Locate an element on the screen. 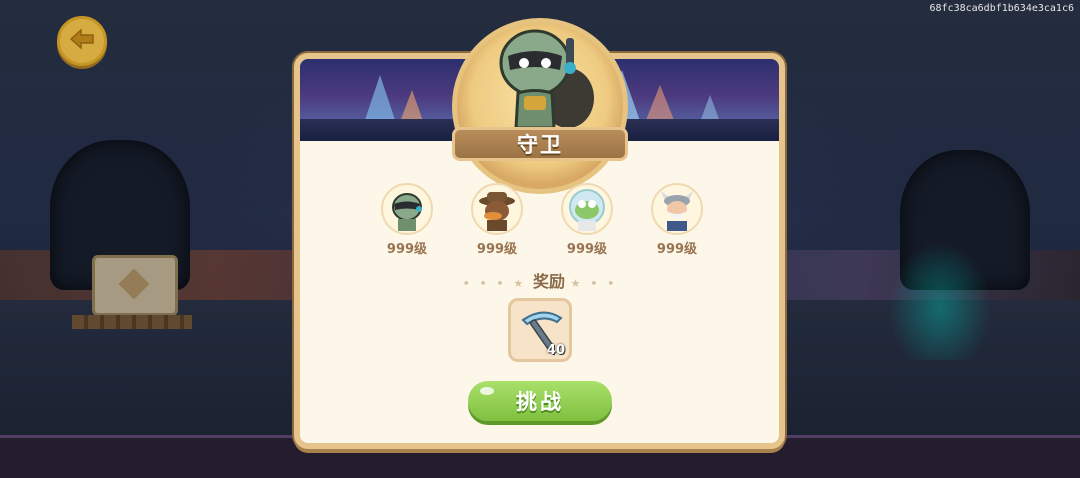  reward-count: 40 is located at coordinates (555, 350).